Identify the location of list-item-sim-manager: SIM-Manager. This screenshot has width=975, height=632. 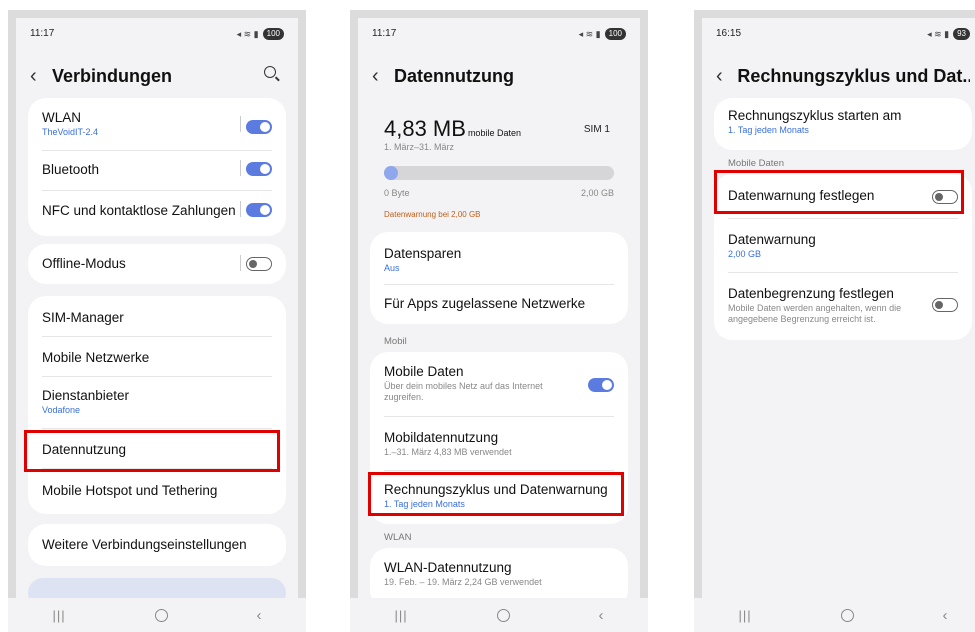
(157, 317).